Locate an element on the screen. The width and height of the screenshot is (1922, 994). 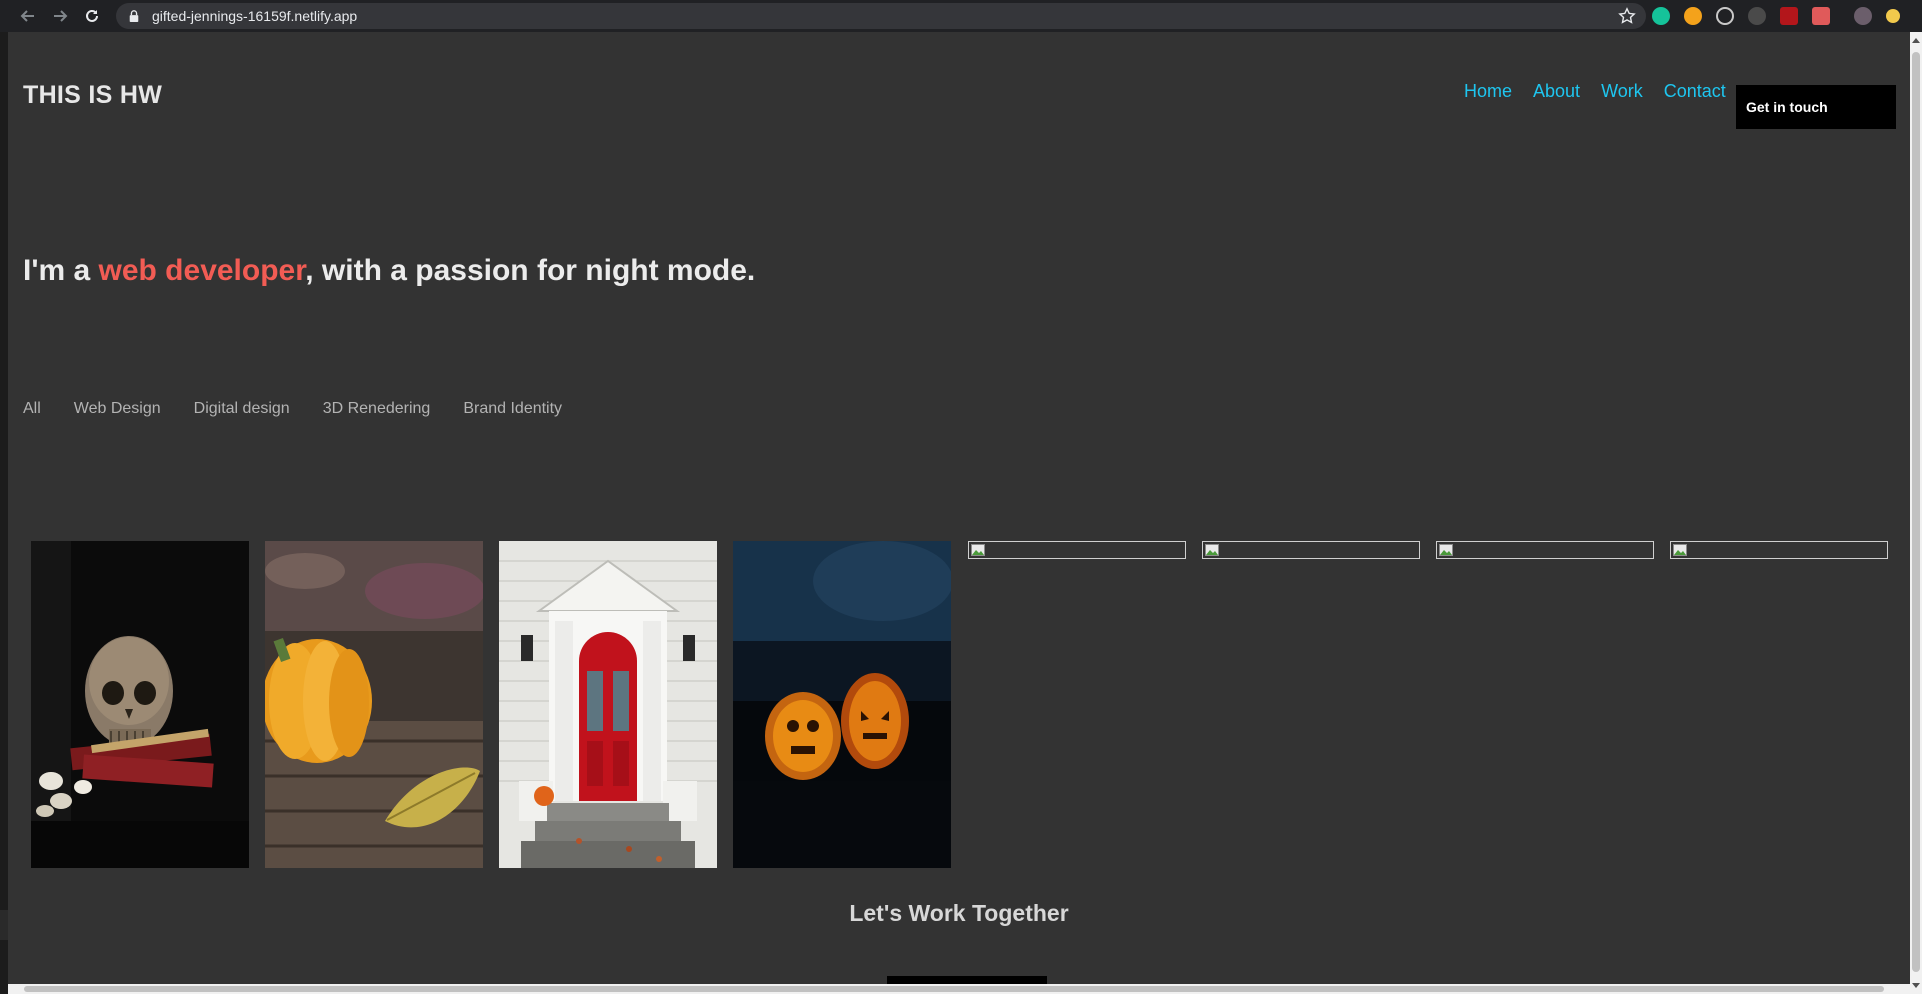
bookmark-star-icon is located at coordinates (1627, 16).